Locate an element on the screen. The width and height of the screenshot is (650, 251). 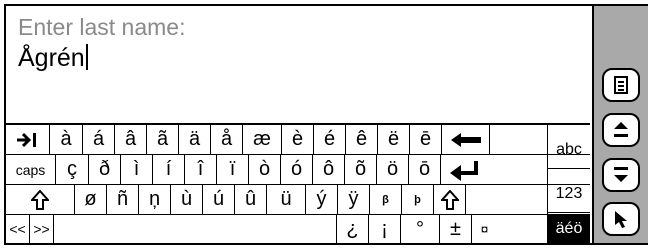
key-plus-minus: ± is located at coordinates (456, 229).